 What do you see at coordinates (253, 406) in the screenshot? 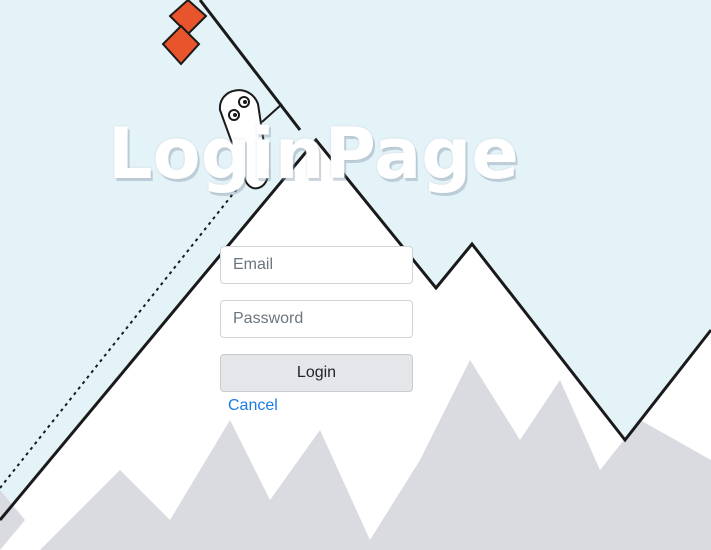
I see `cancel-link: Cancel` at bounding box center [253, 406].